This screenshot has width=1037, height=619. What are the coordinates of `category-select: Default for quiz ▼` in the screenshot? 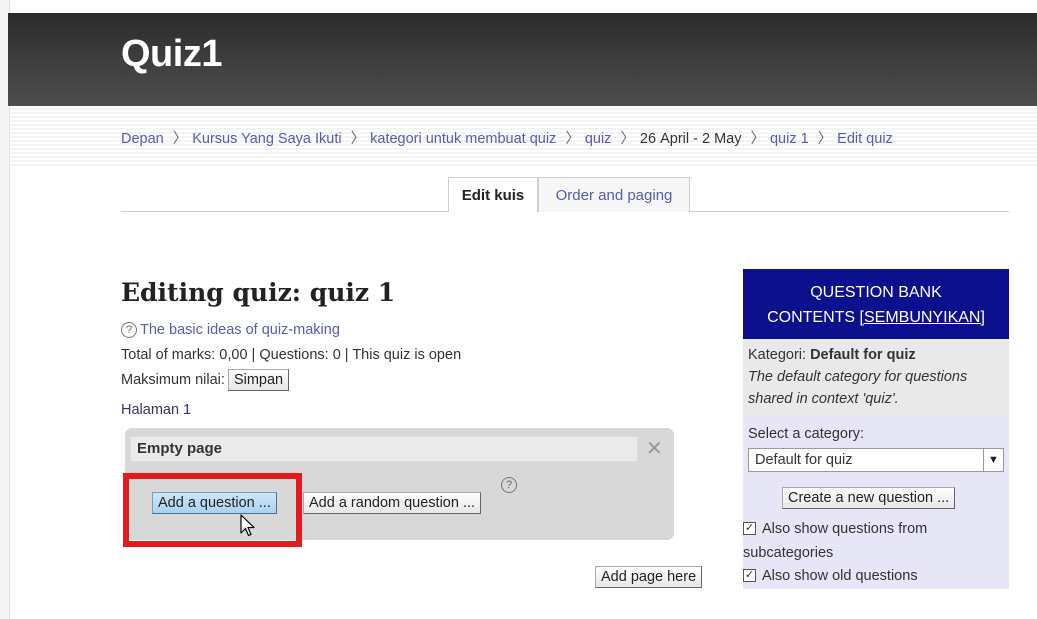 It's located at (876, 460).